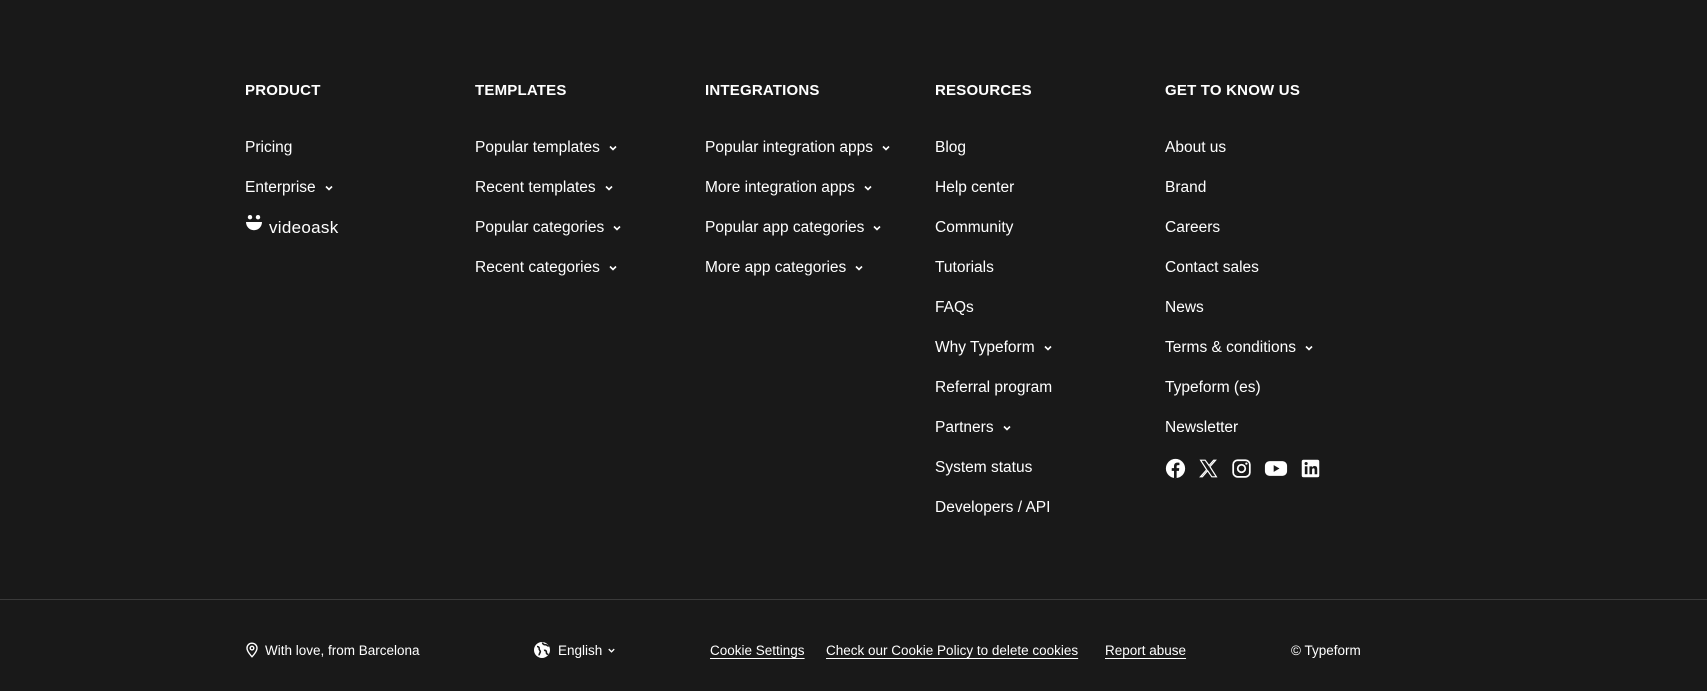  Describe the element at coordinates (1192, 228) in the screenshot. I see `footer-link-label: Careers` at that location.